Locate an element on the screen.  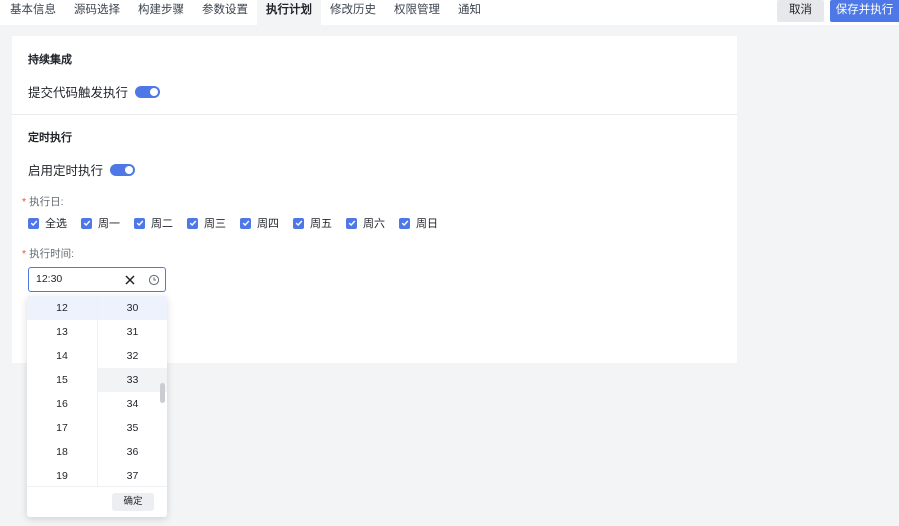
hour-option: 12 is located at coordinates (62, 308).